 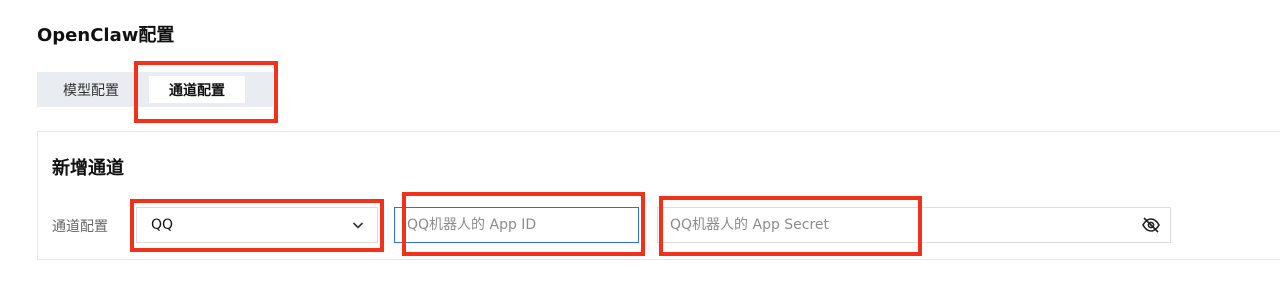 I want to click on tab-model-config: 模型配置, so click(x=91, y=89).